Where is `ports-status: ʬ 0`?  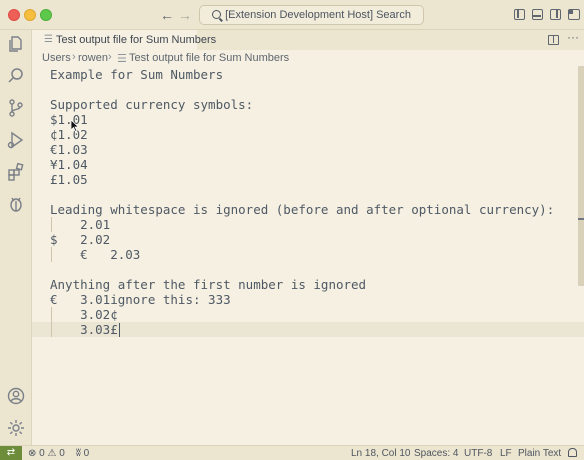
ports-status: ʬ 0 is located at coordinates (82, 453).